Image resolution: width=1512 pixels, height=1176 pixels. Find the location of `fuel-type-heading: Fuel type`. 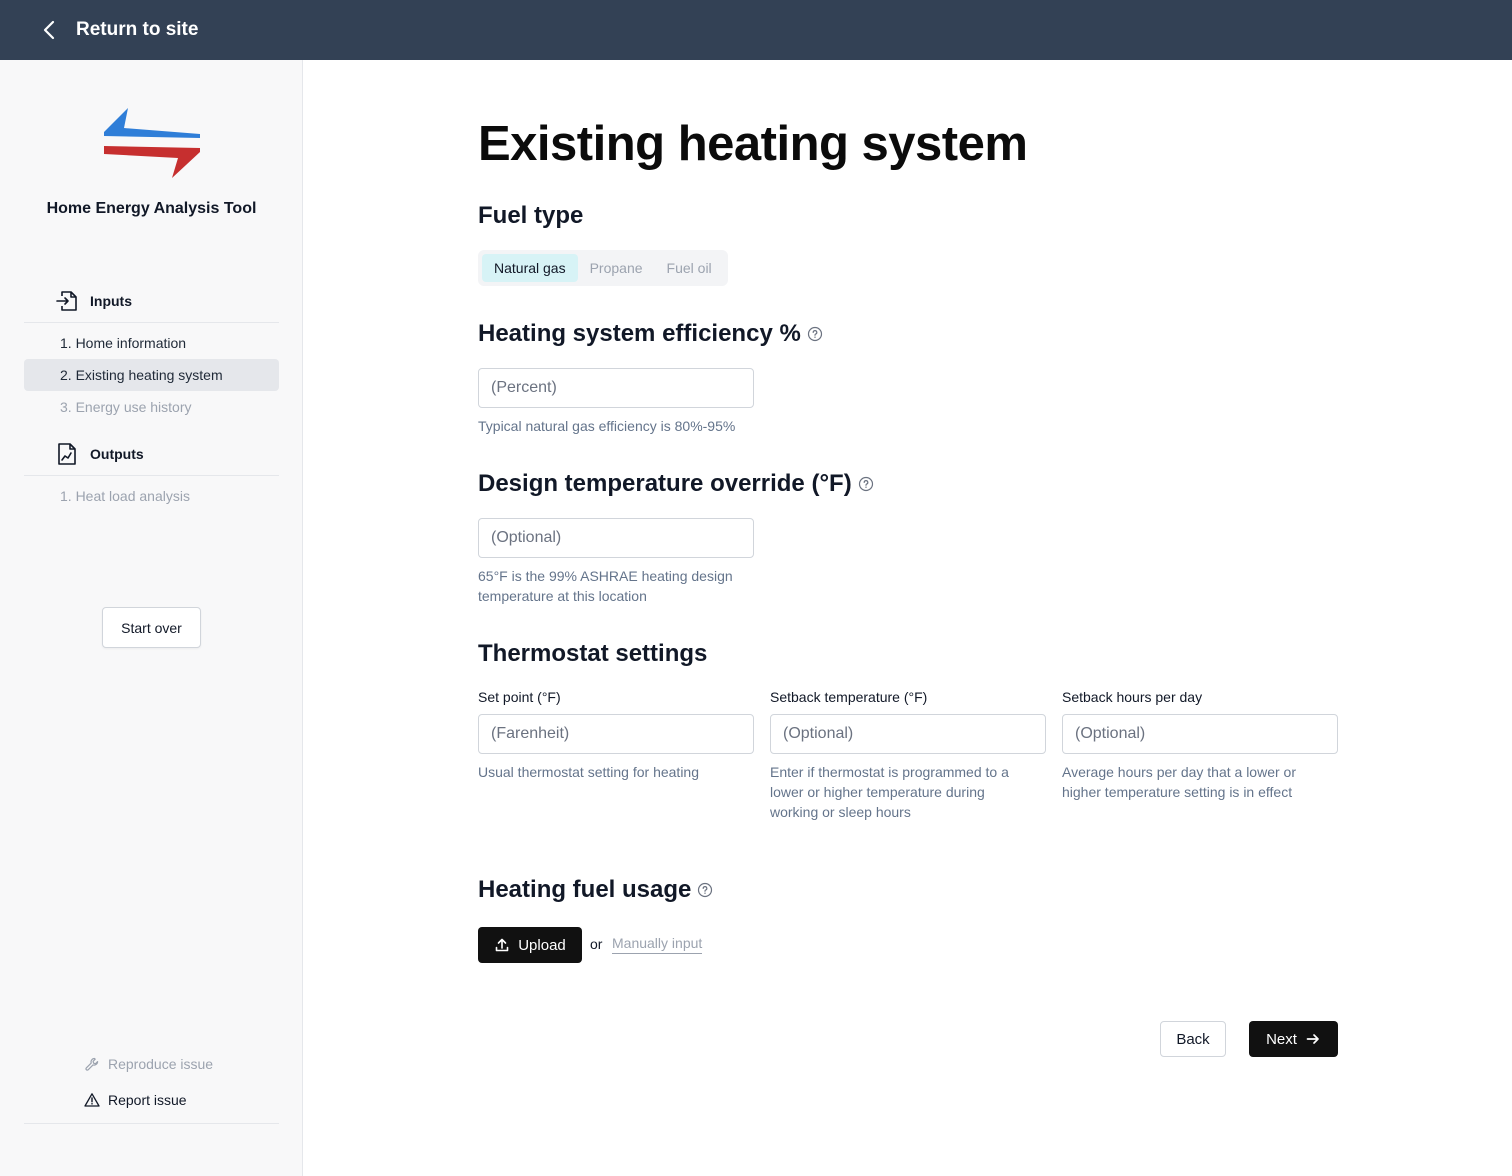

fuel-type-heading: Fuel type is located at coordinates (530, 216).